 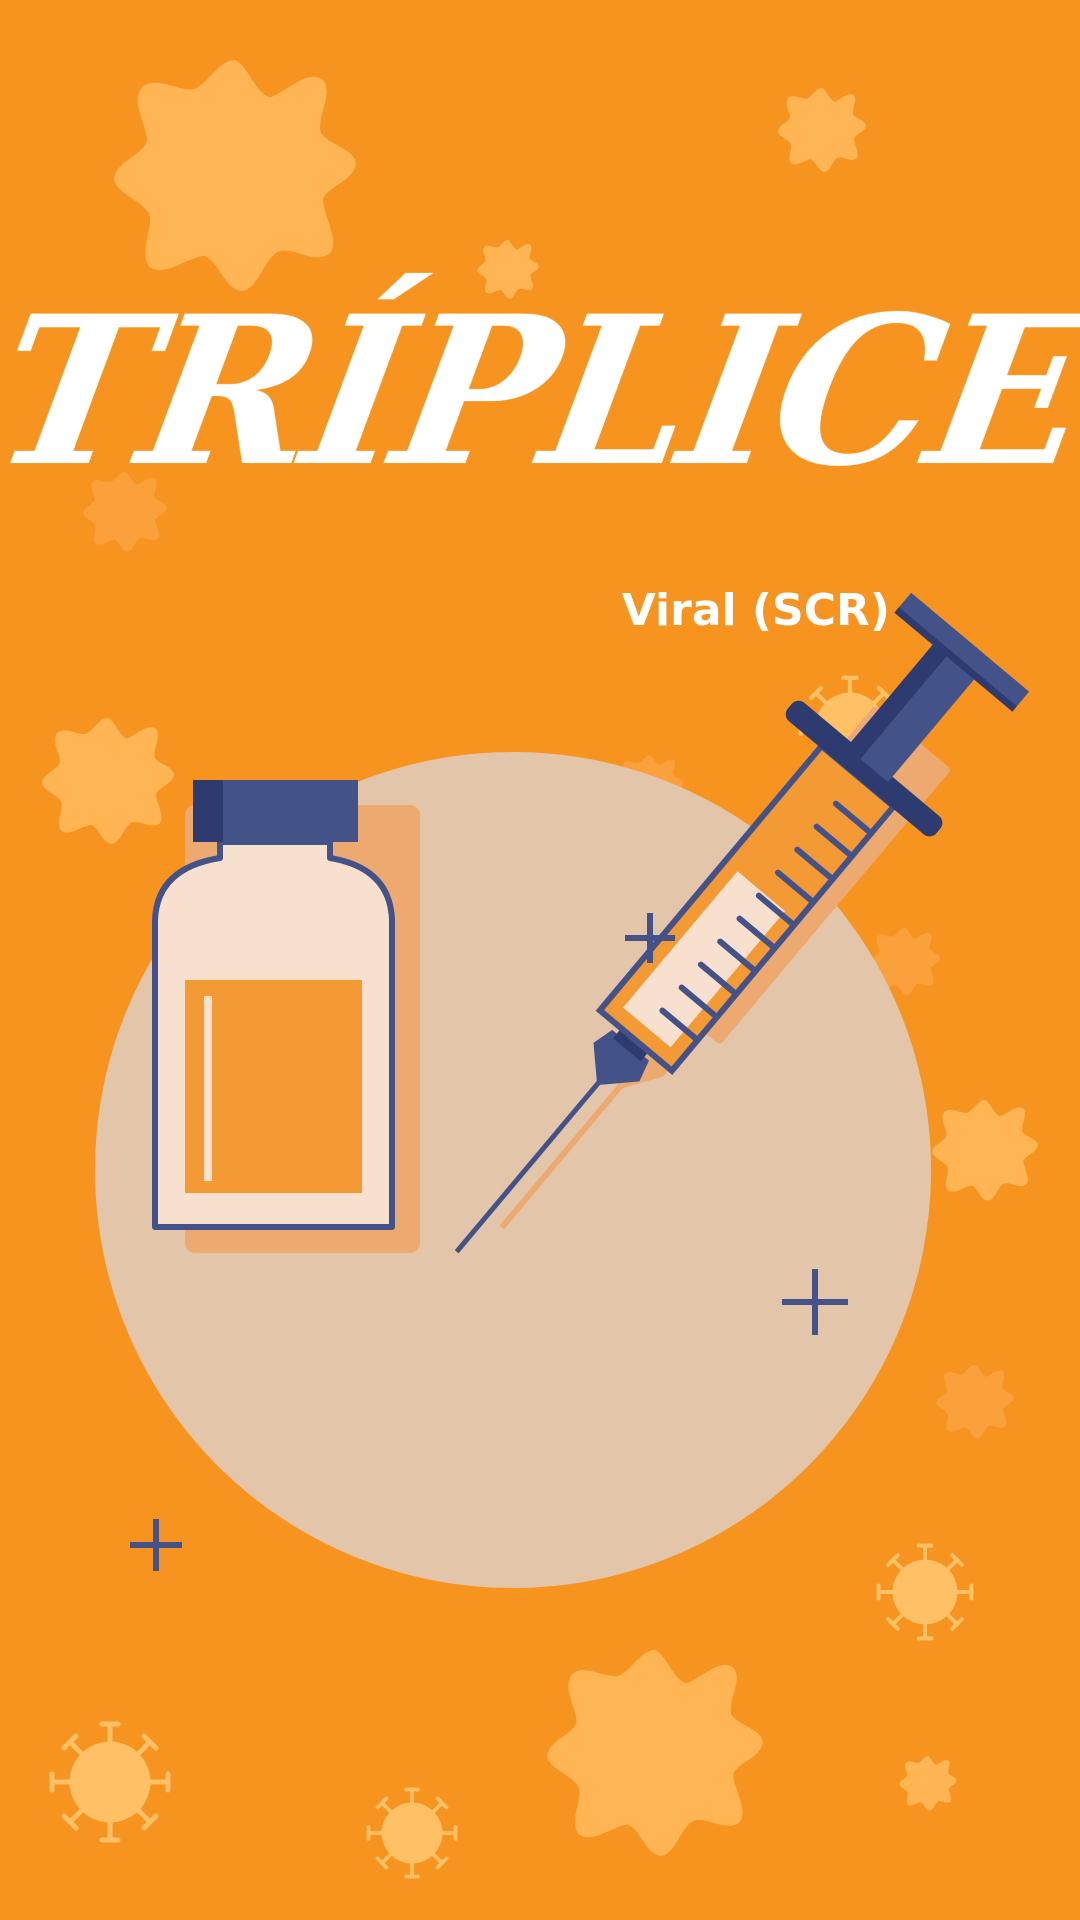 What do you see at coordinates (540, 392) in the screenshot?
I see `poster-title: TRÍPLICE` at bounding box center [540, 392].